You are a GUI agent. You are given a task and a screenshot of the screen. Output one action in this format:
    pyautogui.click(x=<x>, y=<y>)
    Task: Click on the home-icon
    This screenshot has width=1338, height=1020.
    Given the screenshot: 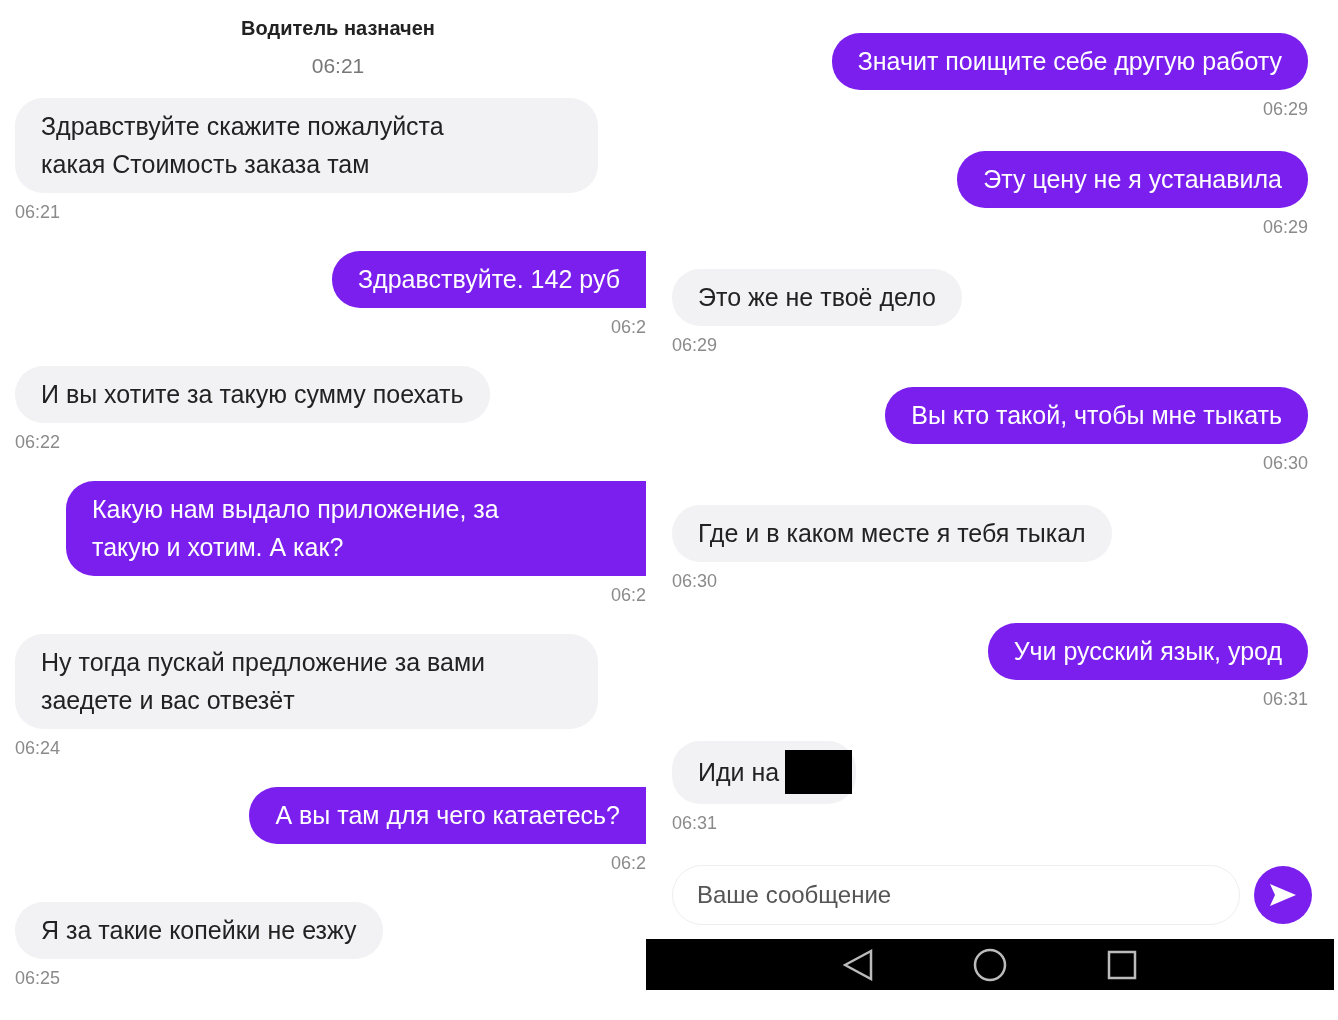 What is the action you would take?
    pyautogui.click(x=990, y=964)
    